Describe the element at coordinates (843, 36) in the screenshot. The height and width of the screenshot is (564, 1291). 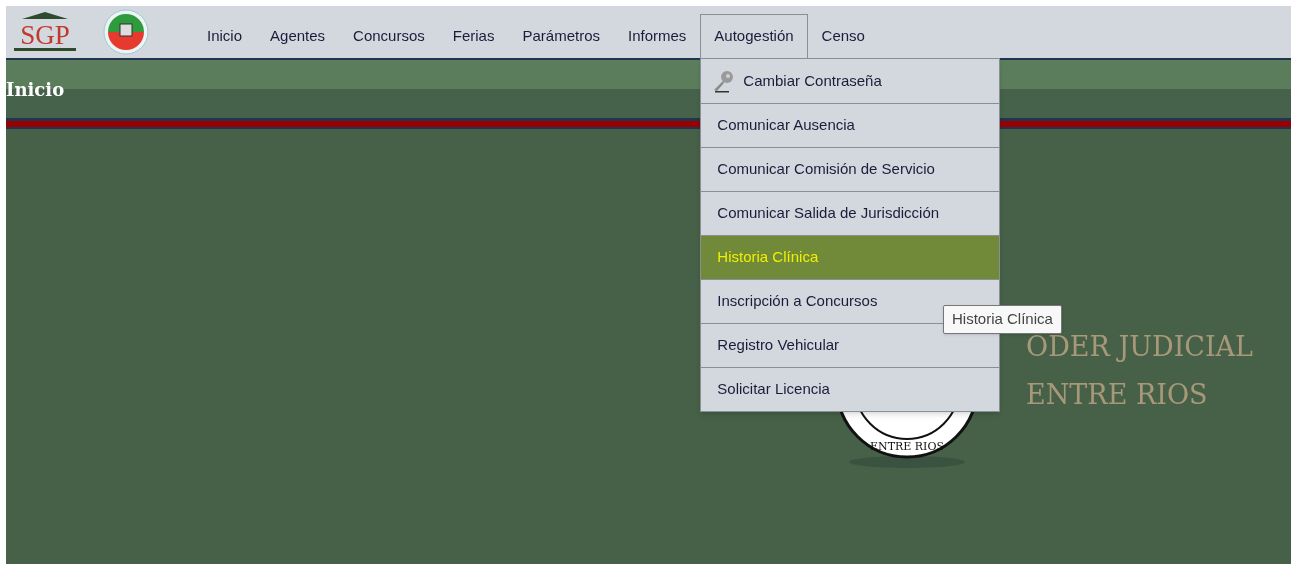
I see `nav-menu-item: Censo` at that location.